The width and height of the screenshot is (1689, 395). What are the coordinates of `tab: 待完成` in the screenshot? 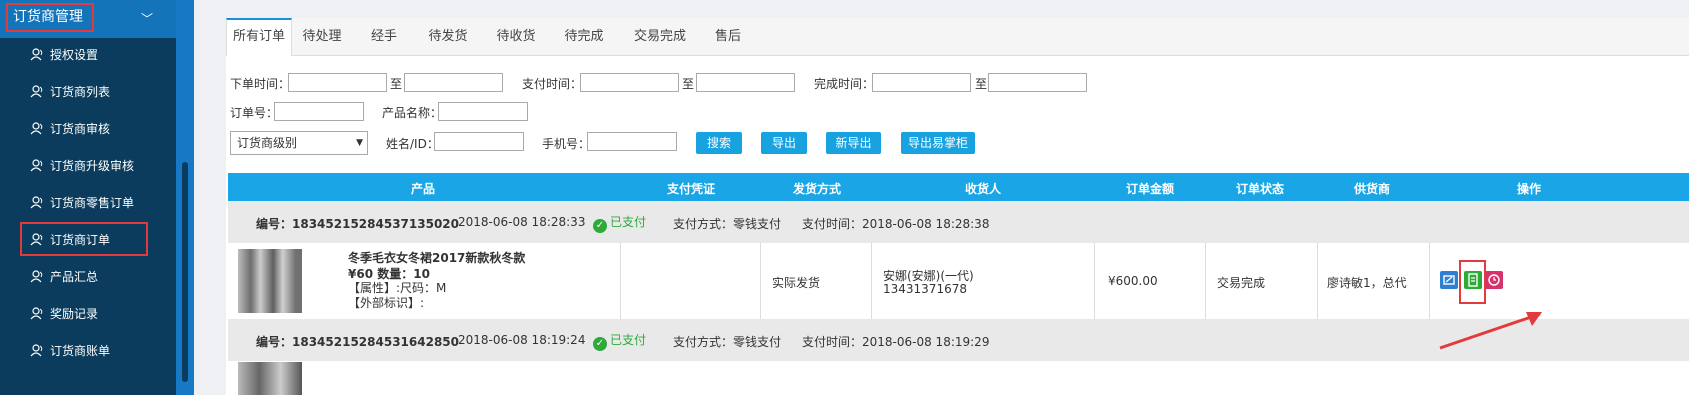 It's located at (584, 36).